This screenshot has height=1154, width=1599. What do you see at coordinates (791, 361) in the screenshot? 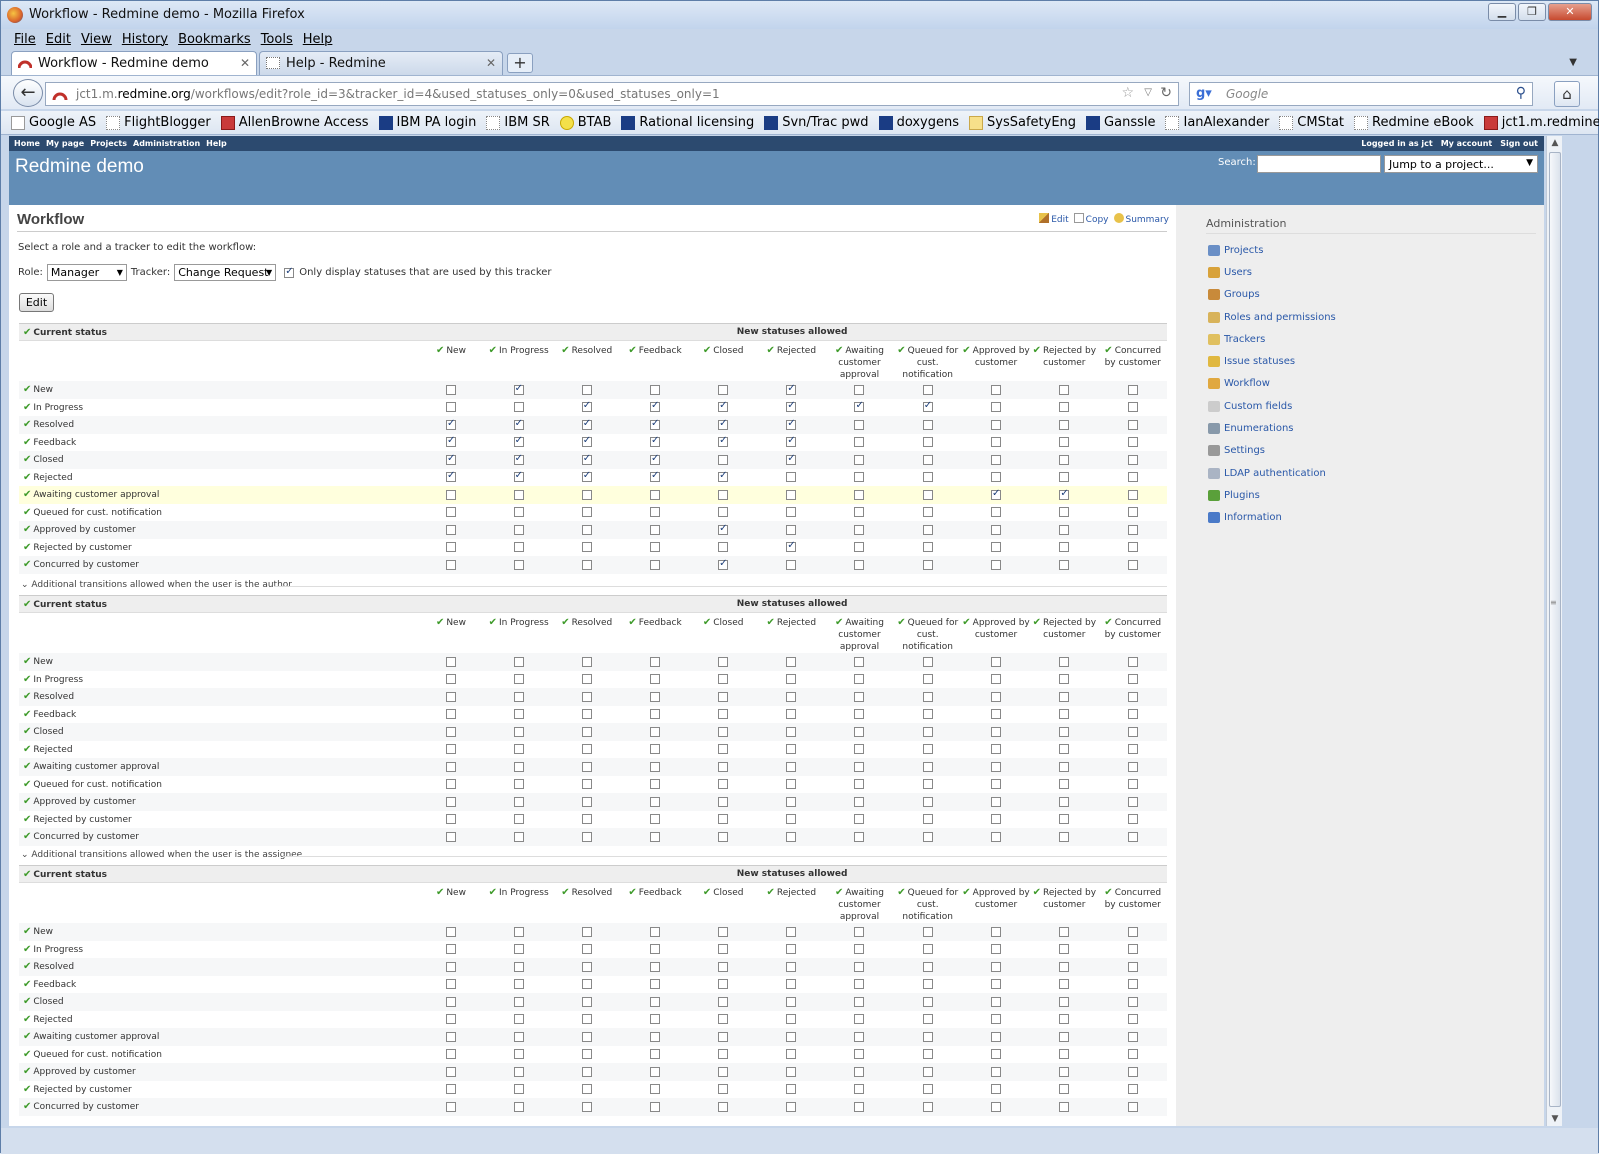
I see `column-header: ✔ Rejected` at bounding box center [791, 361].